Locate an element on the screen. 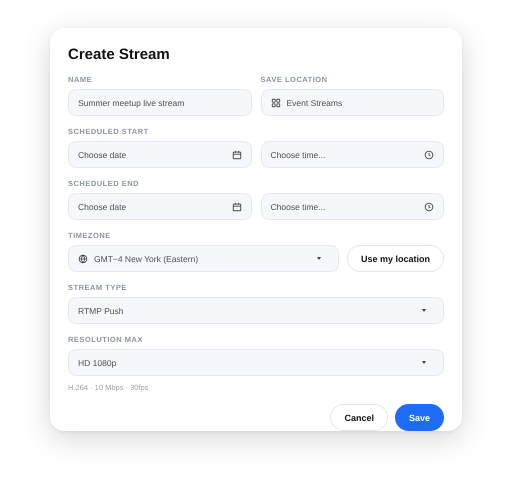 This screenshot has width=512, height=501. dropdown: RTMP Push is located at coordinates (256, 310).